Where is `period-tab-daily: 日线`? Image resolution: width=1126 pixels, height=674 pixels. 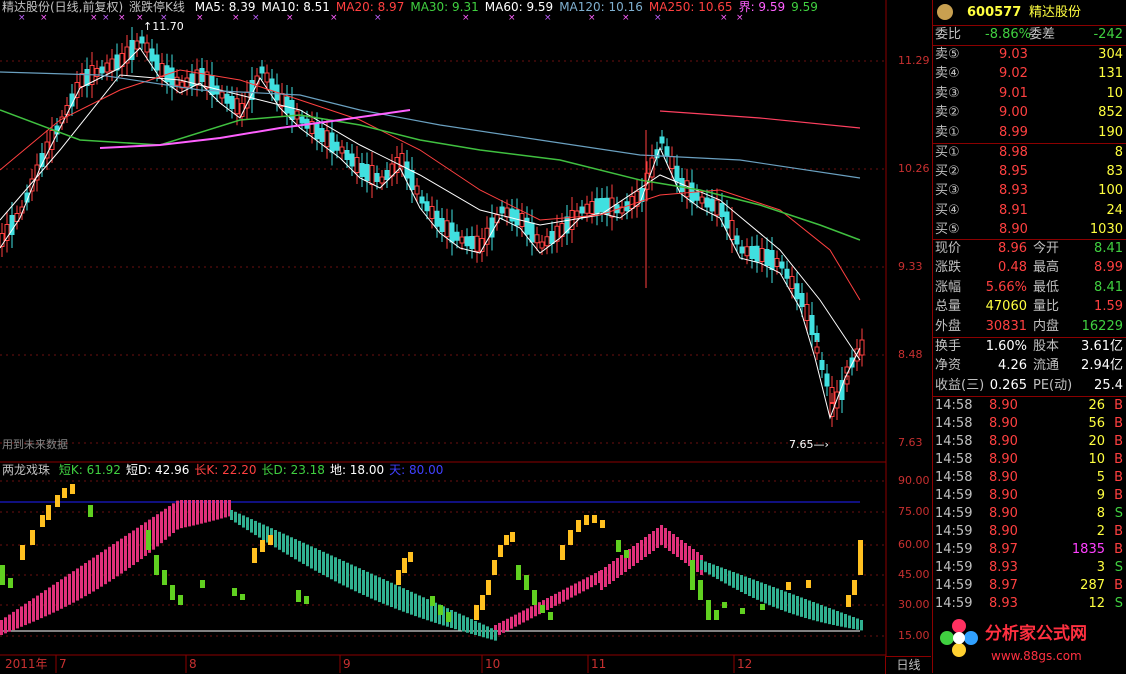 period-tab-daily: 日线 is located at coordinates (908, 665).